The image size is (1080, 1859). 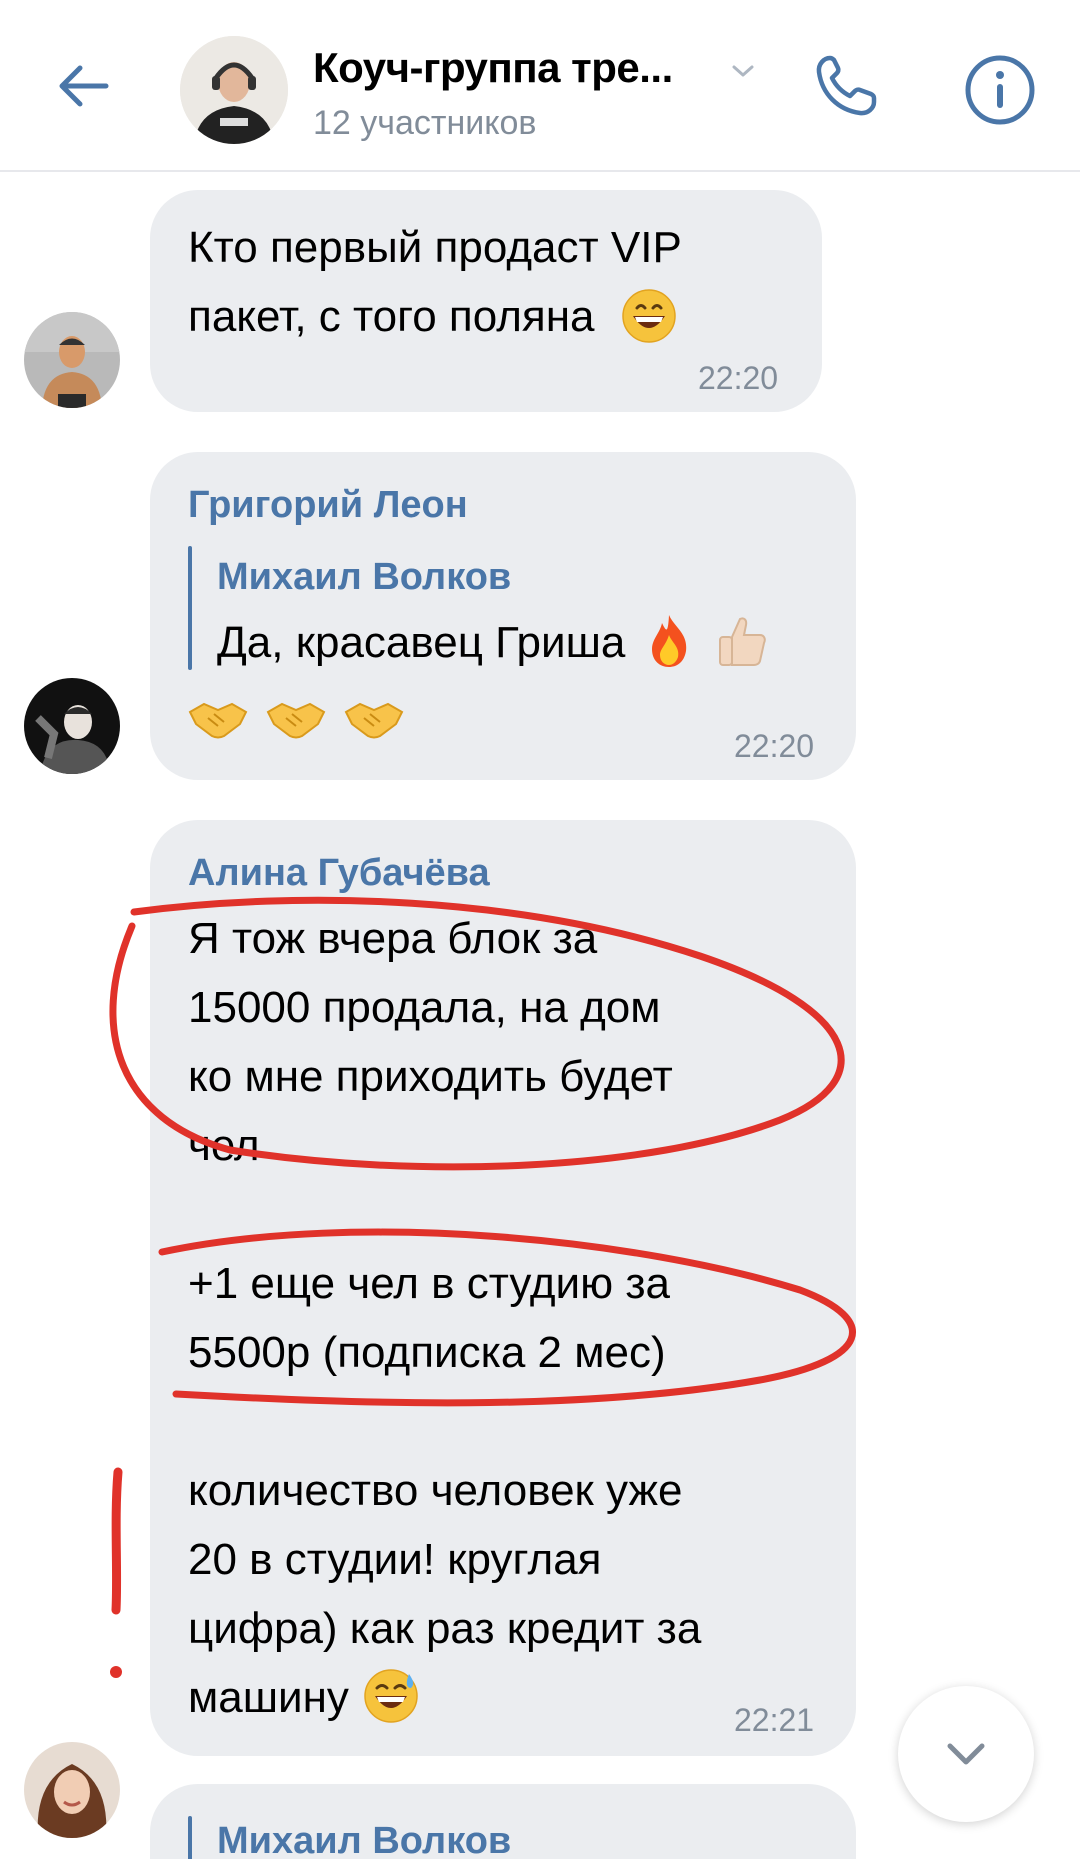 What do you see at coordinates (391, 1696) in the screenshot?
I see `grinning-sweat-emoji-icon` at bounding box center [391, 1696].